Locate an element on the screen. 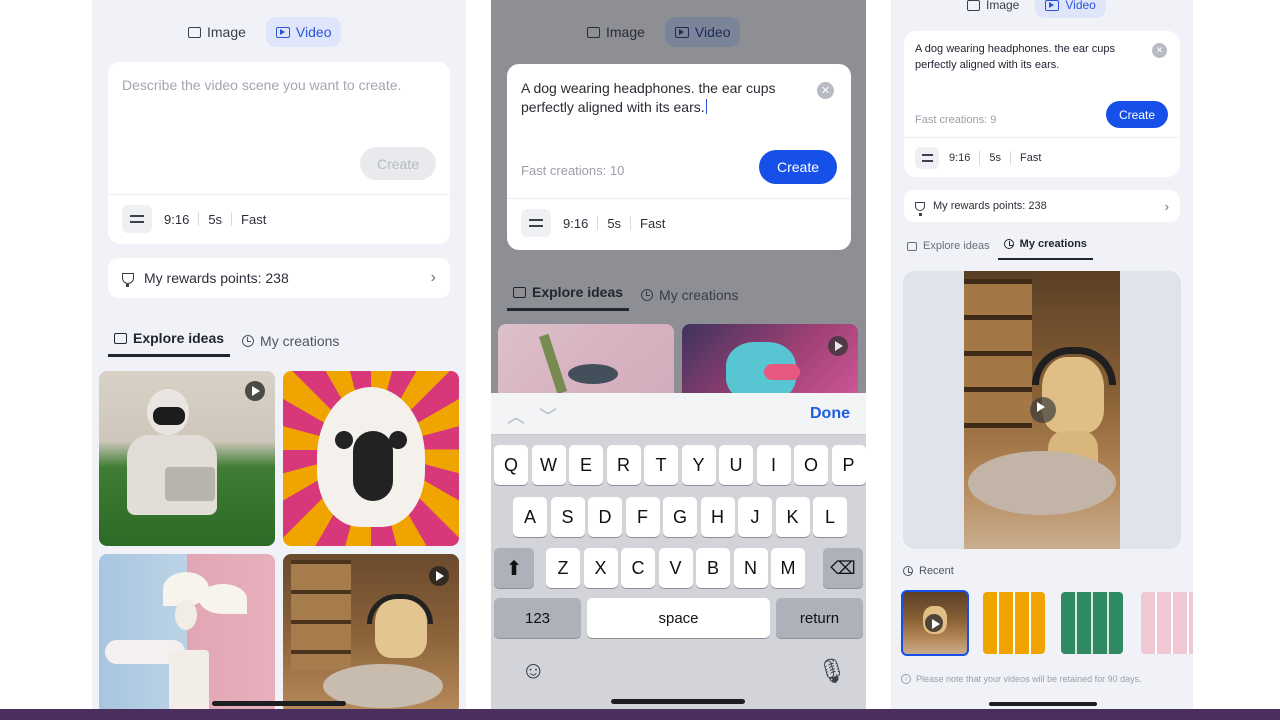  key-e: E is located at coordinates (586, 465).